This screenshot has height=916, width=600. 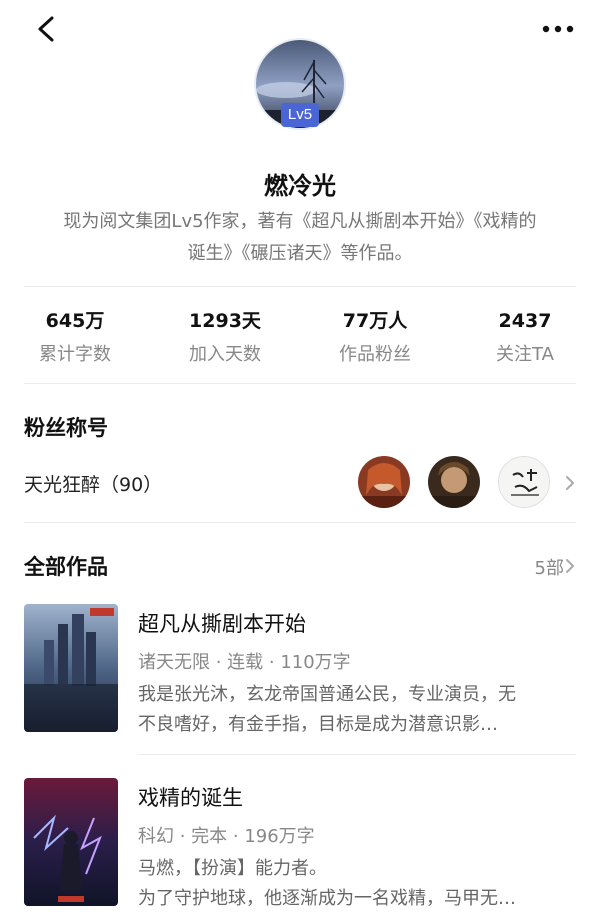 What do you see at coordinates (525, 341) in the screenshot?
I see `stat-following: 2437 关注TA` at bounding box center [525, 341].